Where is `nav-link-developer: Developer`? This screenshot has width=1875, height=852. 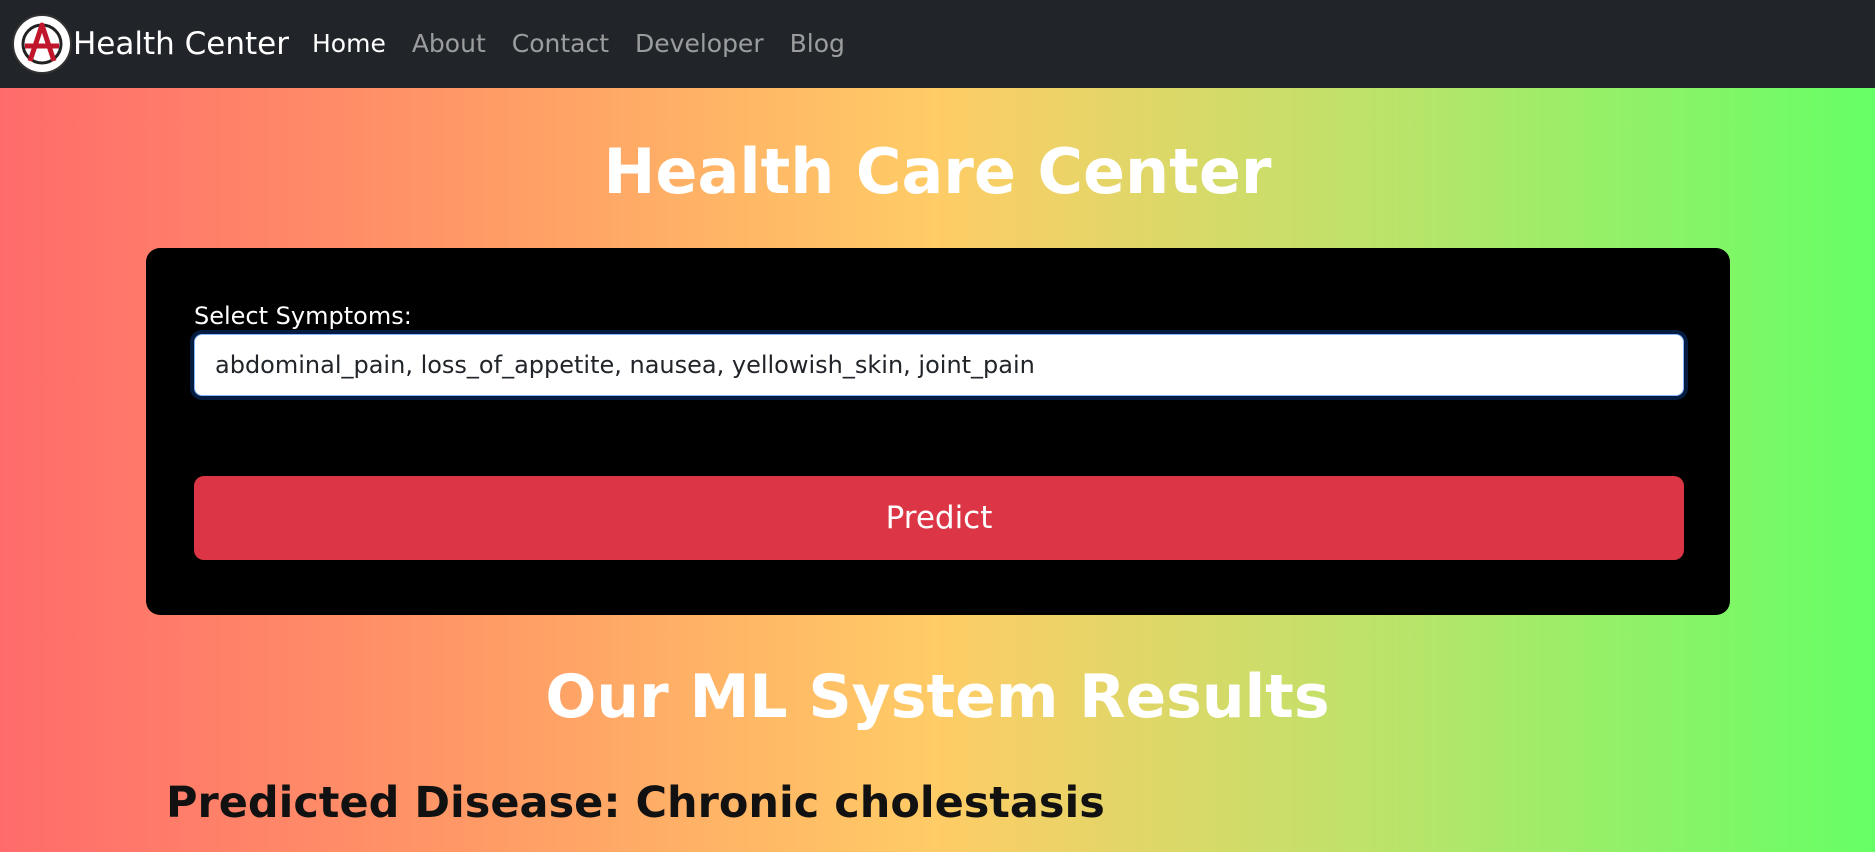 nav-link-developer: Developer is located at coordinates (699, 44).